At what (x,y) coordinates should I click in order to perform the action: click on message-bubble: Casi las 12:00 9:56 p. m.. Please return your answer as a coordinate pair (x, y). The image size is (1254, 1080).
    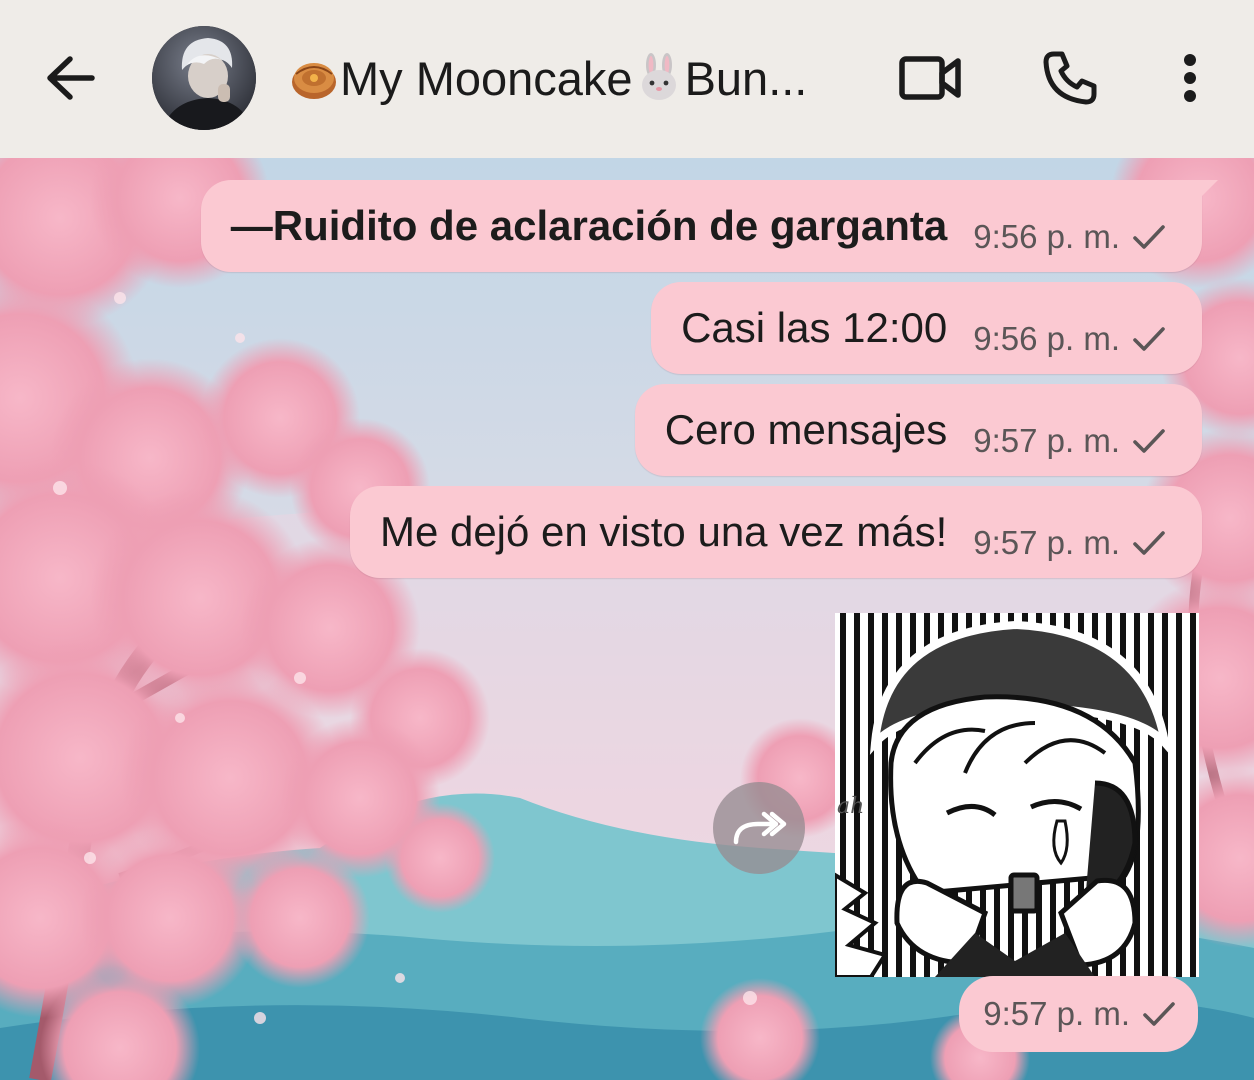
    Looking at the image, I should click on (926, 328).